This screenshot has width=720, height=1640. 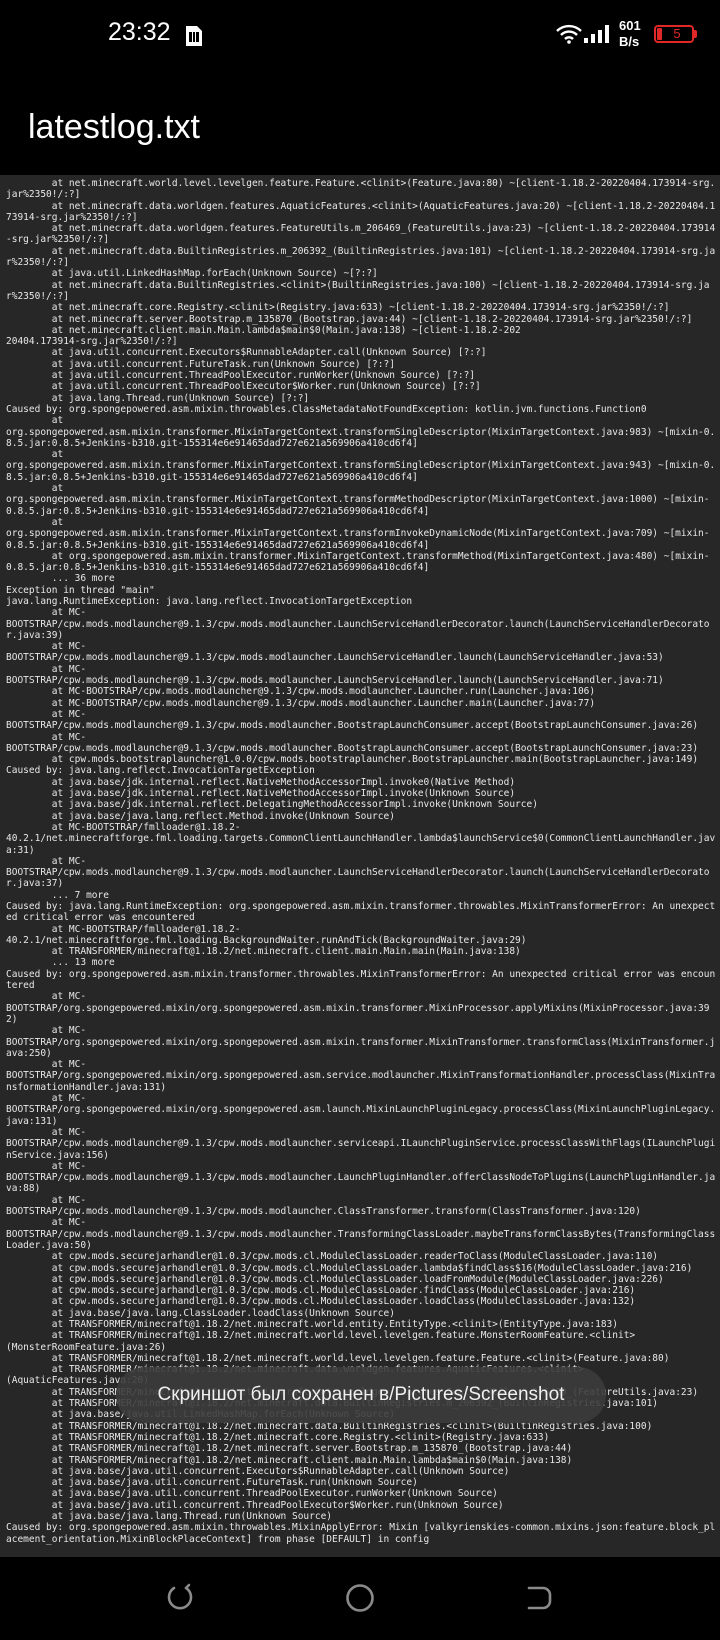 I want to click on navigation-bar, so click(x=360, y=1598).